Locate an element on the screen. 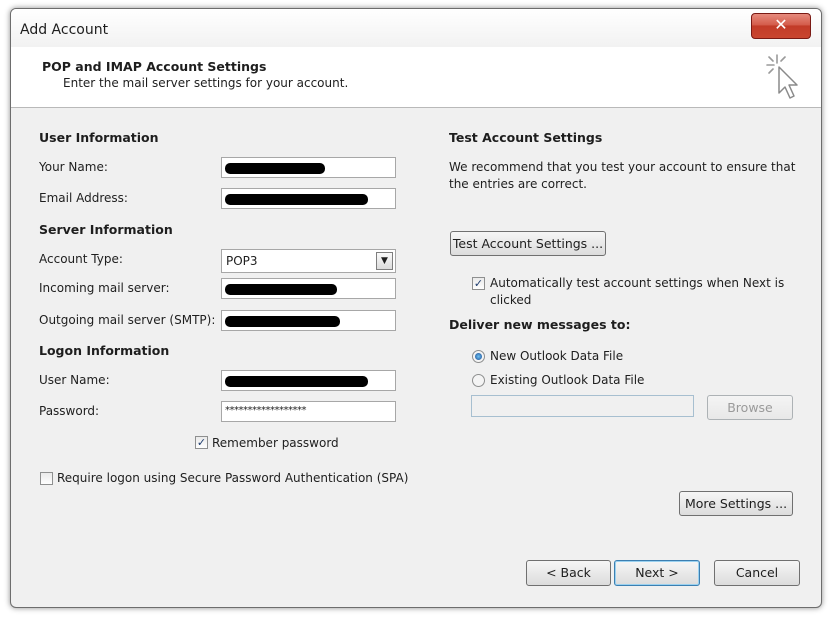 This screenshot has width=836, height=622. username-input is located at coordinates (308, 380).